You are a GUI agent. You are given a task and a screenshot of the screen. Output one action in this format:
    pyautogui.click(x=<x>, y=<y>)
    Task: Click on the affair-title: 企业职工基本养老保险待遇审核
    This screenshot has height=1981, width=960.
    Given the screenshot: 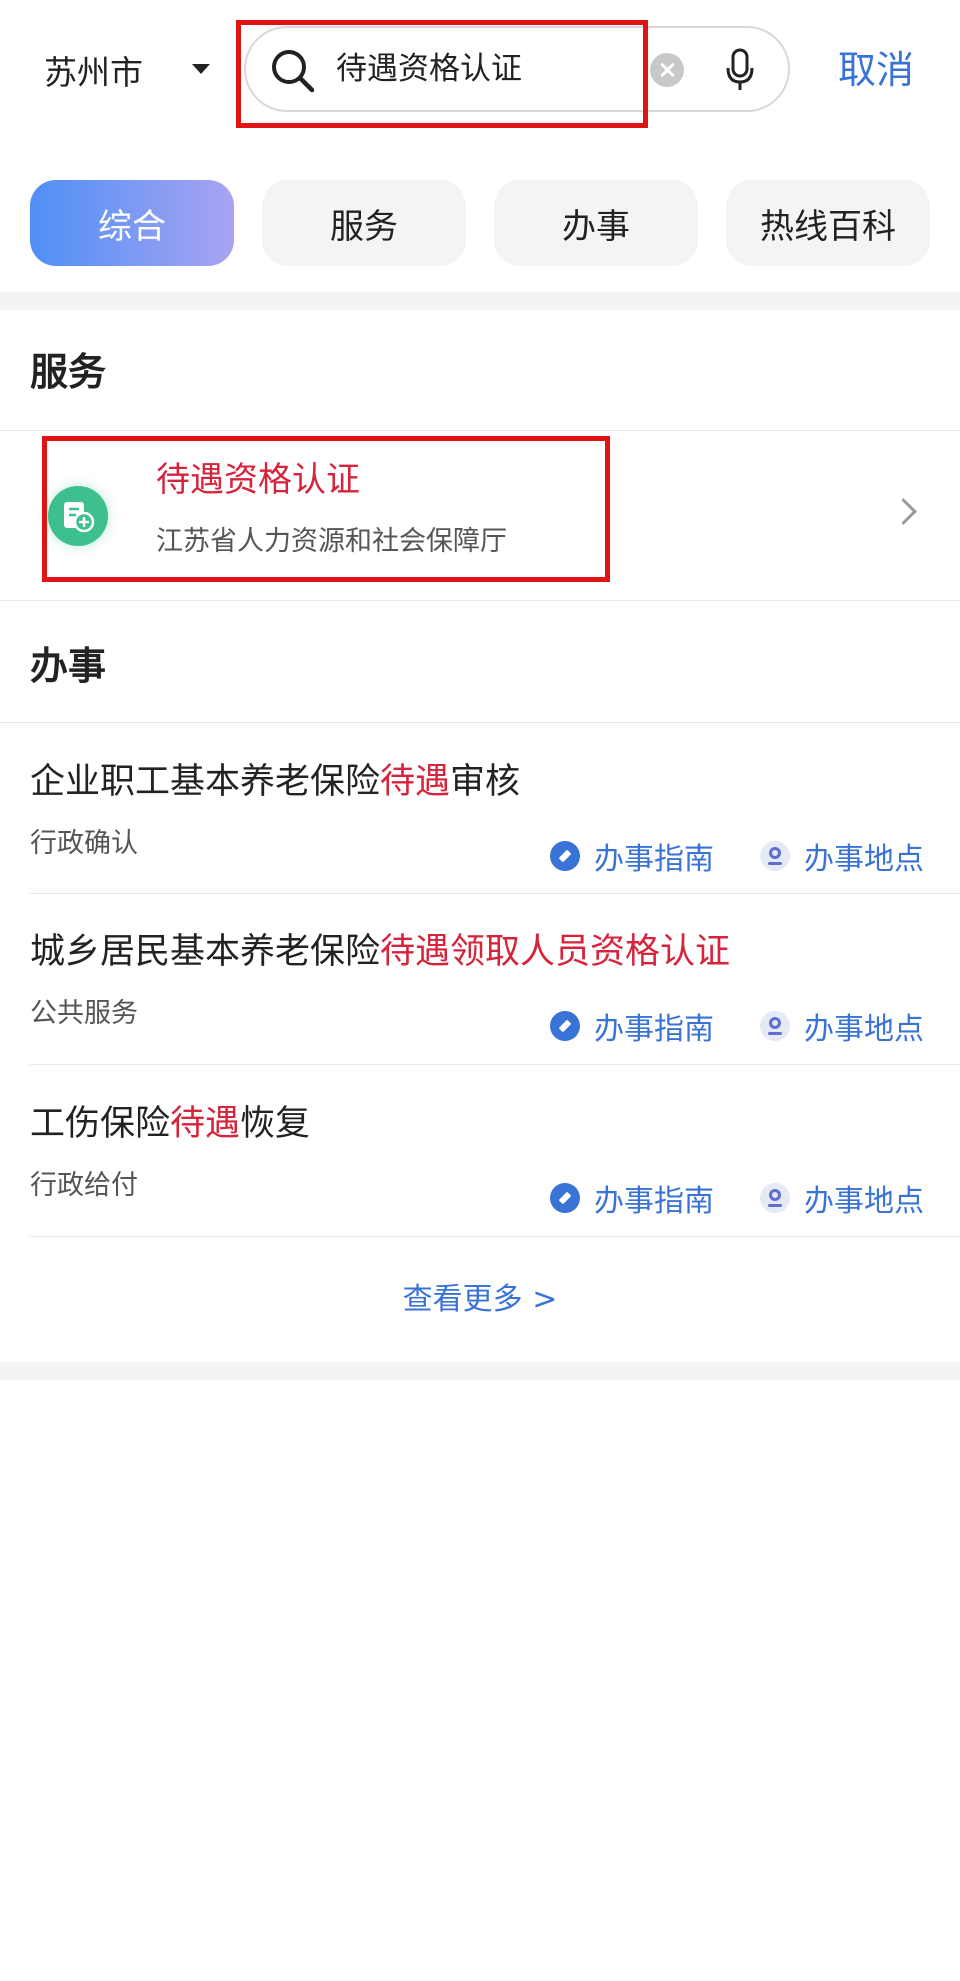 What is the action you would take?
    pyautogui.click(x=275, y=782)
    